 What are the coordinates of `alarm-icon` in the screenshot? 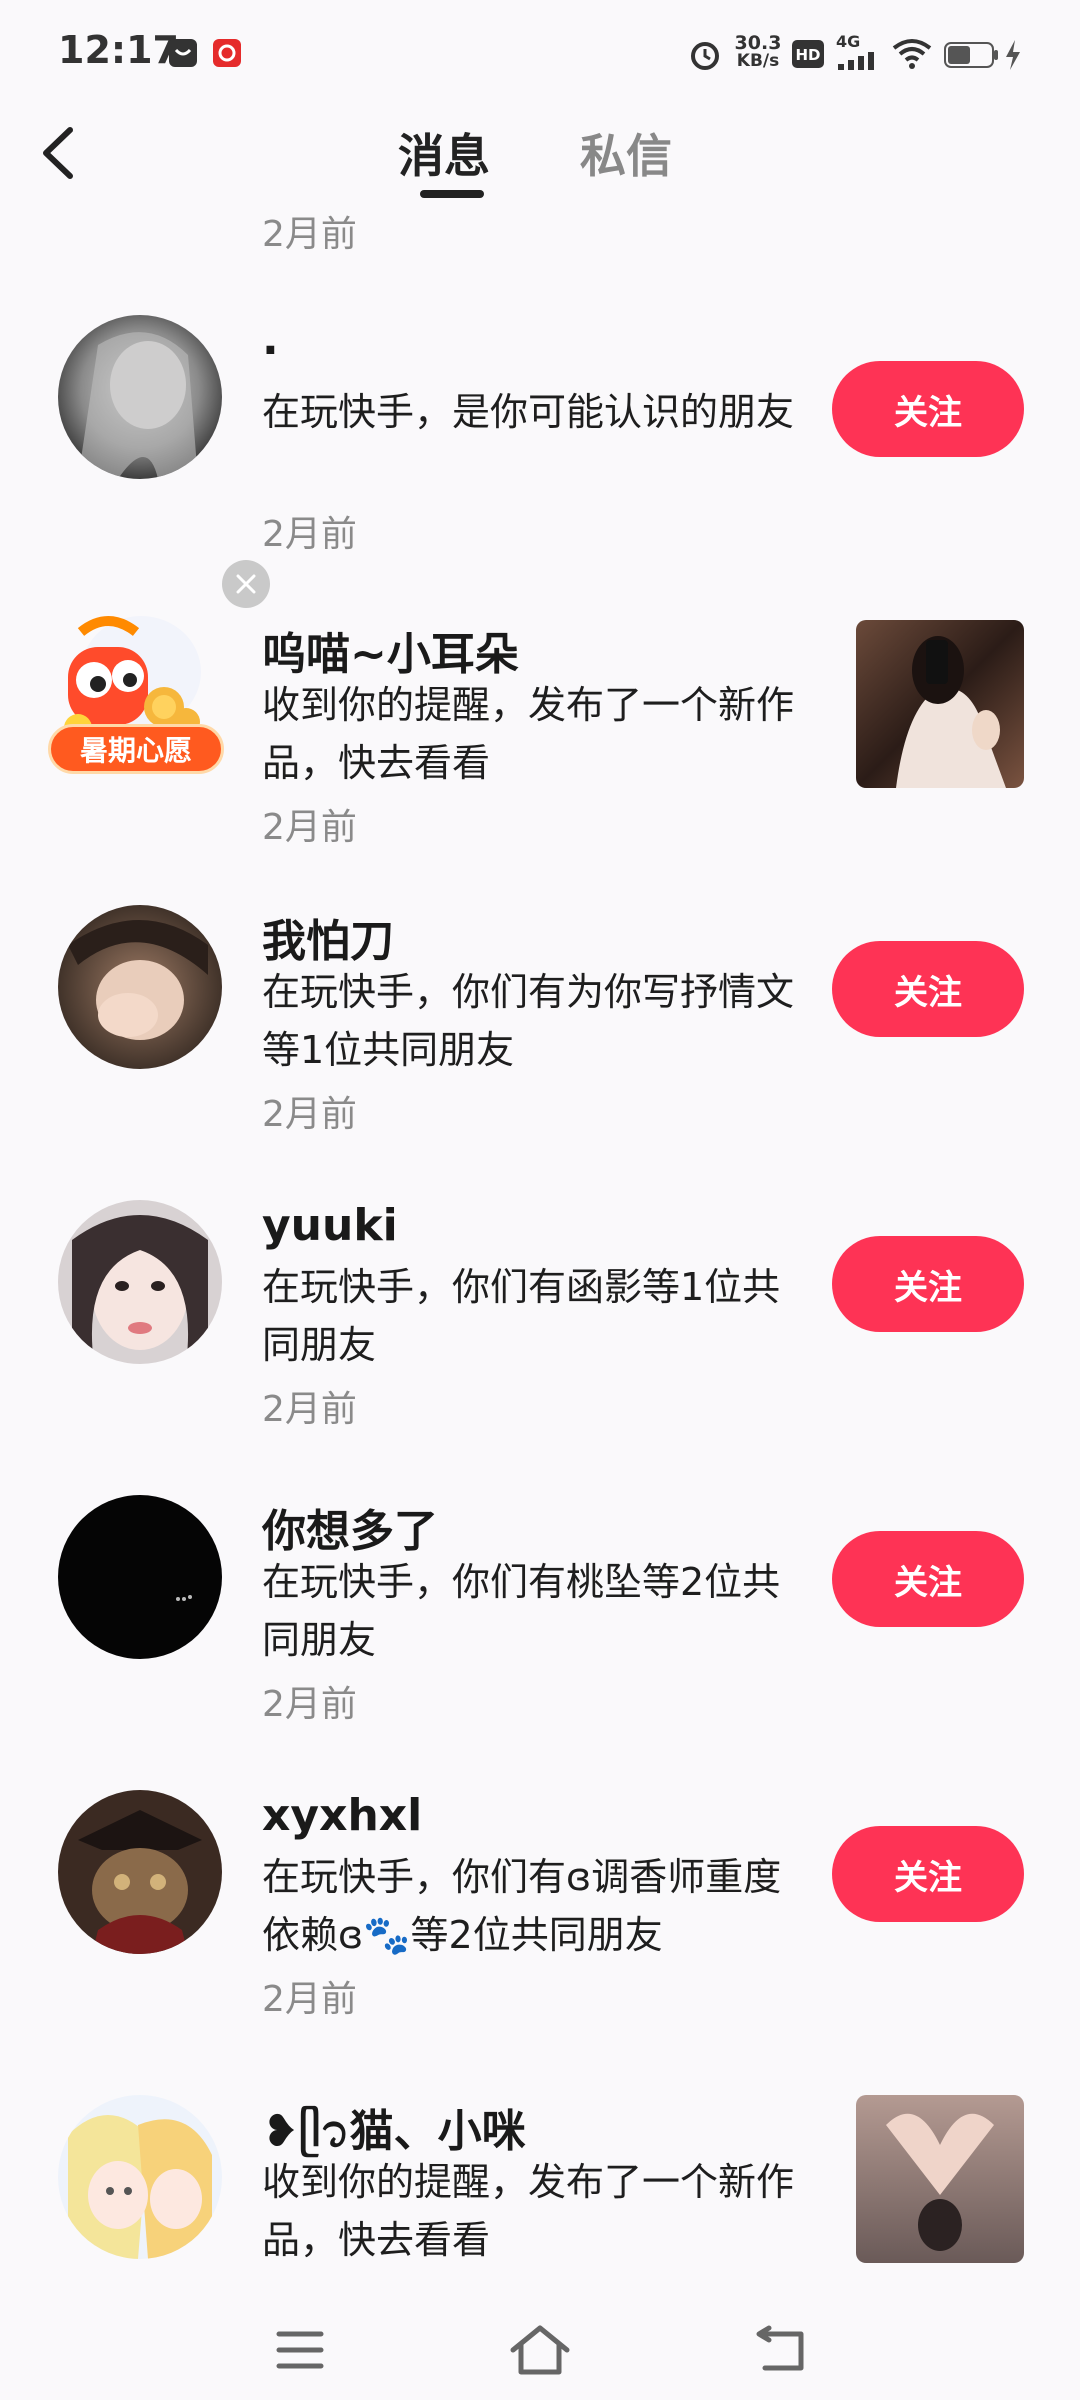 It's located at (705, 56).